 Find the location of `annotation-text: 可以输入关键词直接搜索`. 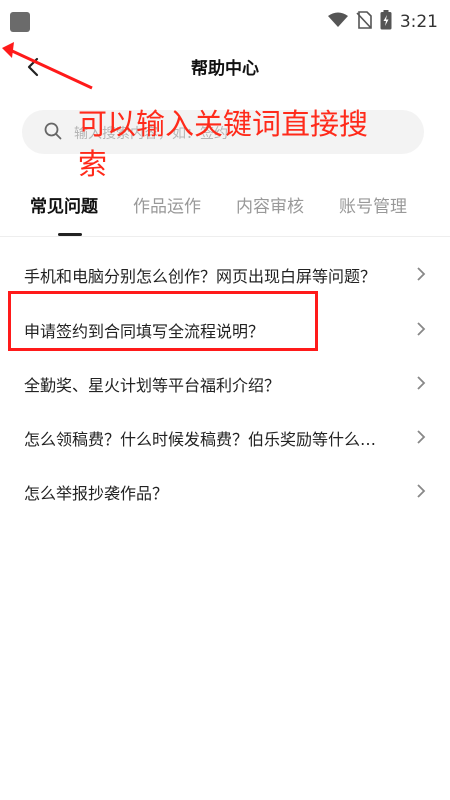

annotation-text: 可以输入关键词直接搜索 is located at coordinates (223, 144).